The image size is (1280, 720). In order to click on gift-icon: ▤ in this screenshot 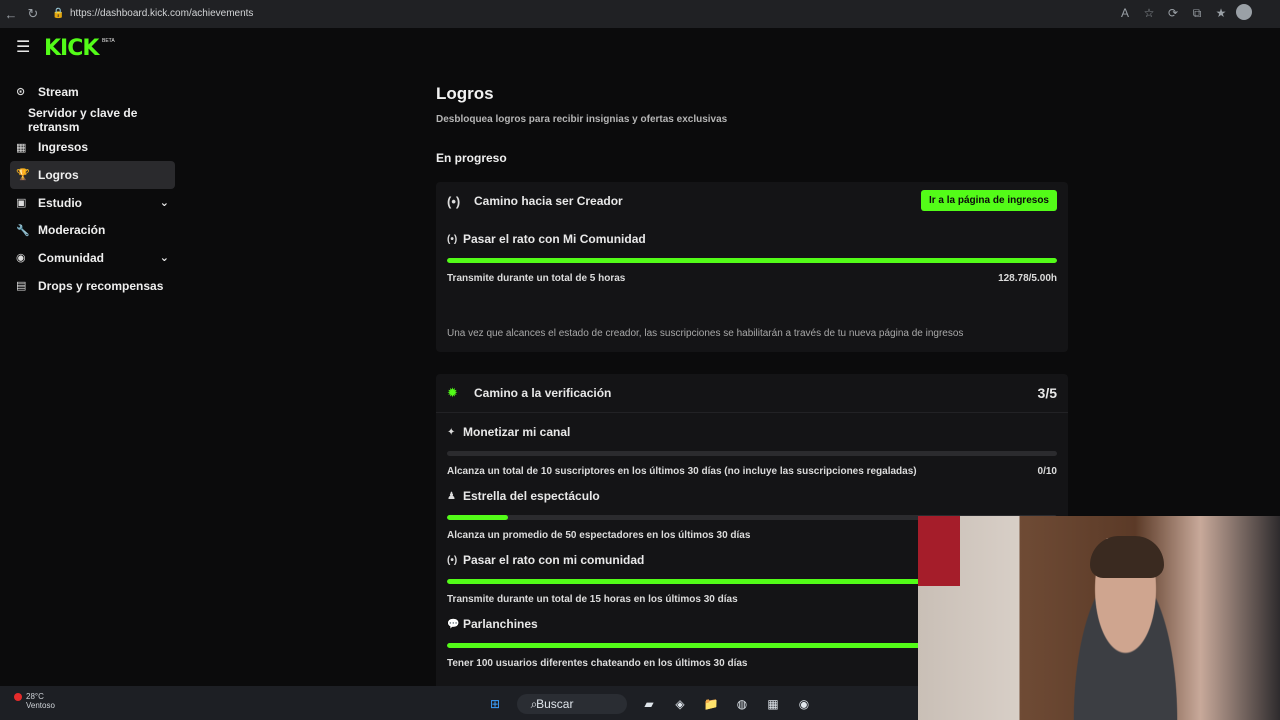, I will do `click(21, 286)`.